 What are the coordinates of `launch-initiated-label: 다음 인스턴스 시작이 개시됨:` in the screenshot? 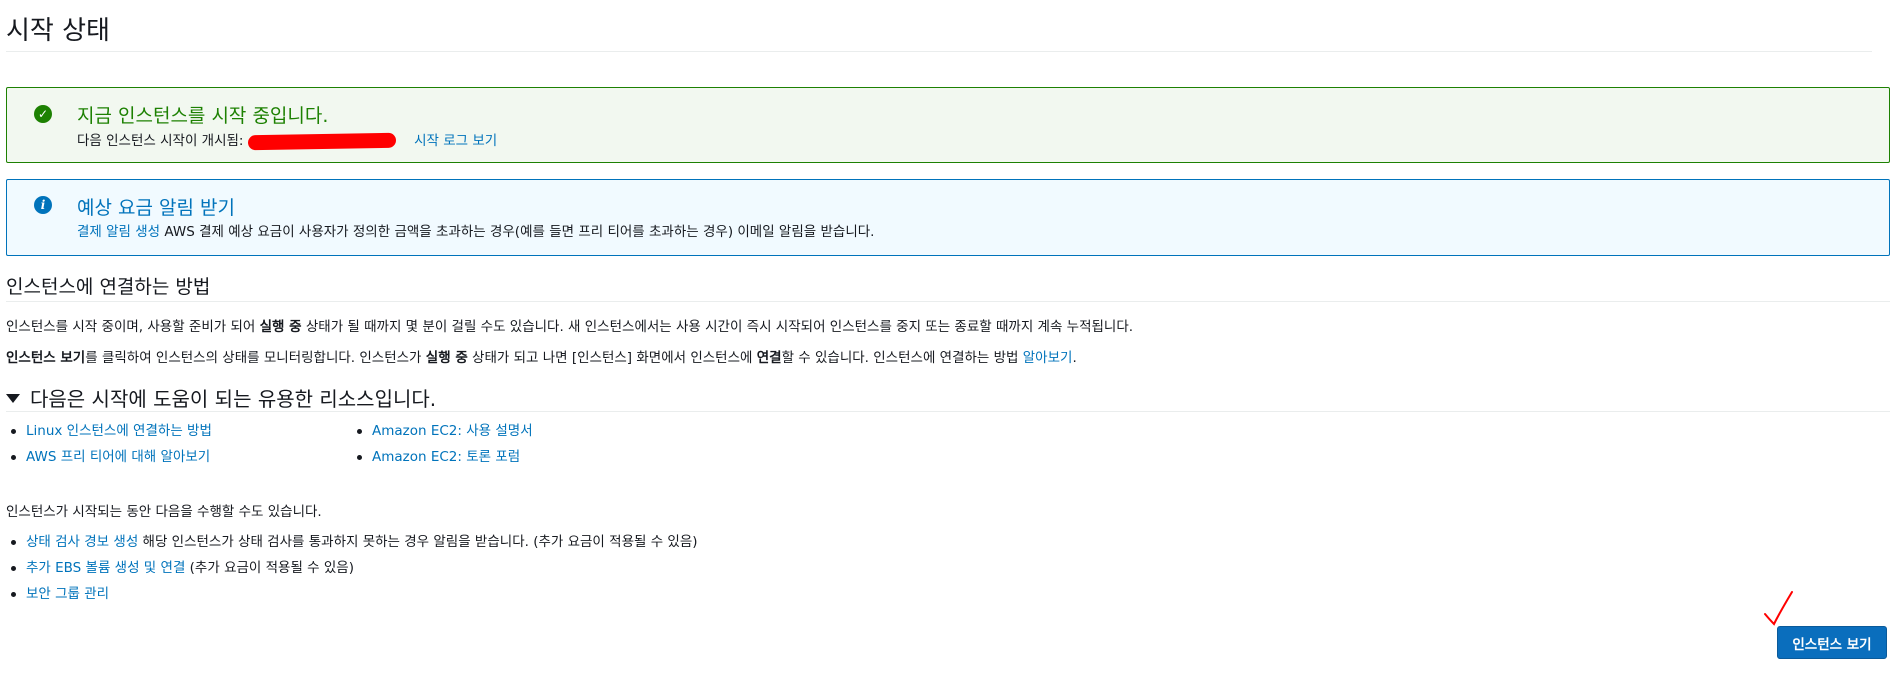 It's located at (160, 141).